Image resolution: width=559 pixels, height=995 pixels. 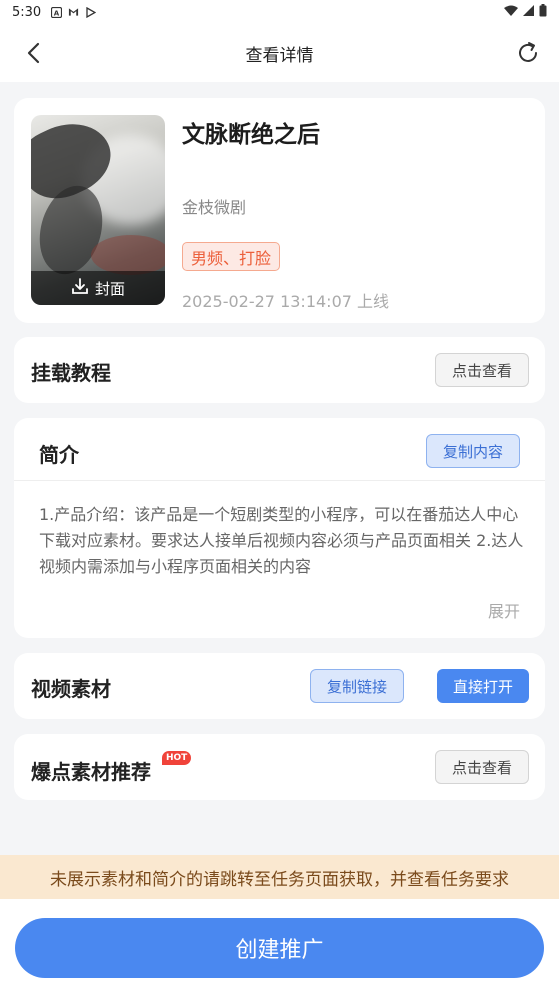 What do you see at coordinates (214, 207) in the screenshot?
I see `drama-producer: 金枝微剧` at bounding box center [214, 207].